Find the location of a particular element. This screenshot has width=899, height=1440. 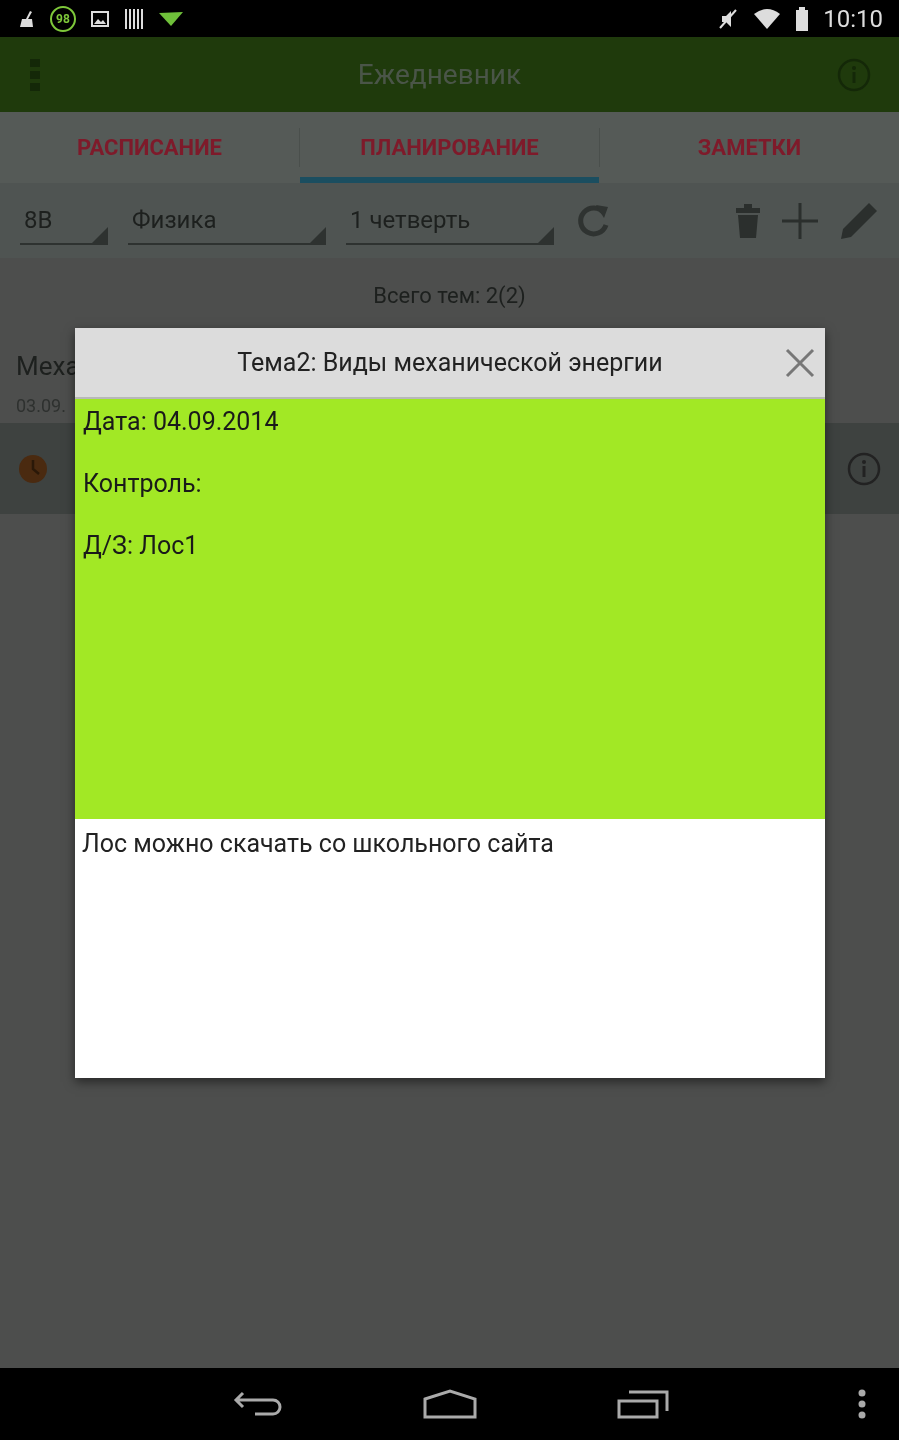

image-icon is located at coordinates (100, 18).